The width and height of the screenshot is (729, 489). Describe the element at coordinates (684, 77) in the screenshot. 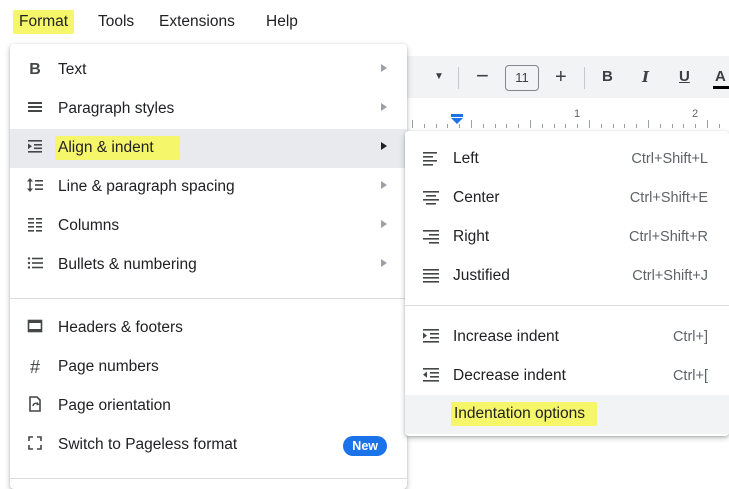

I see `underline-button: U` at that location.